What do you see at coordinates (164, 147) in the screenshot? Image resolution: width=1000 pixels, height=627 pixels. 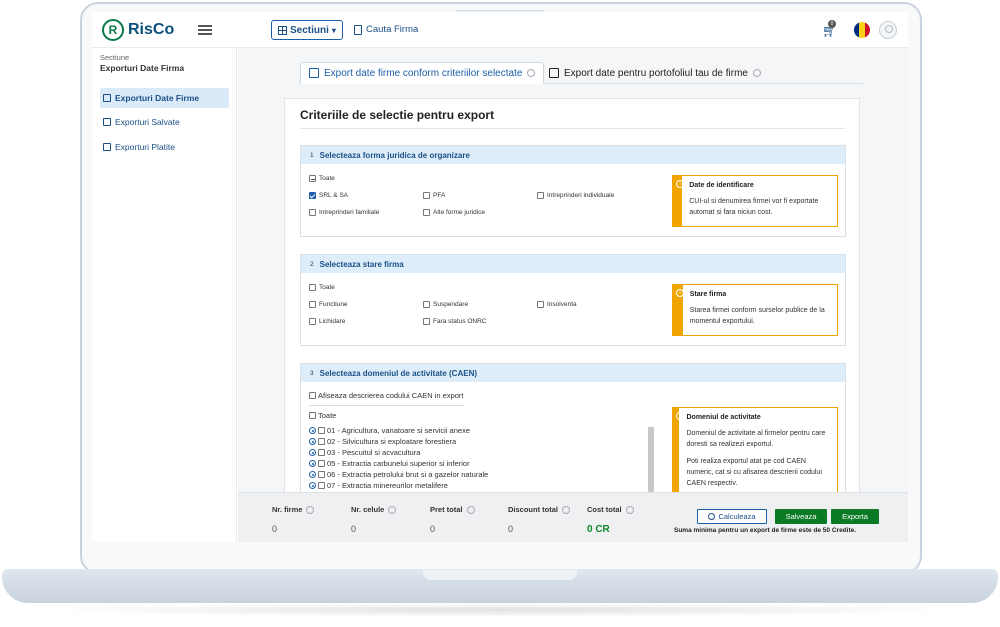 I see `sidebar-item-paid-exports: Exporturi Platite` at bounding box center [164, 147].